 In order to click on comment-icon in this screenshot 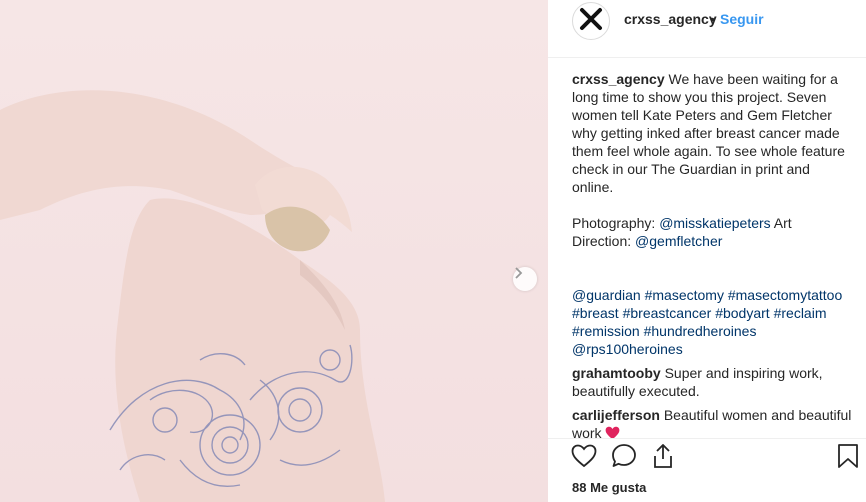, I will do `click(624, 458)`.